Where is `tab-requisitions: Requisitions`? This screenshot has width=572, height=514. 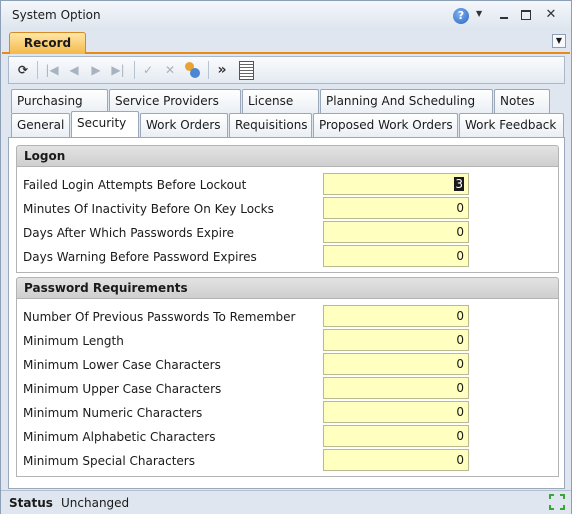 tab-requisitions: Requisitions is located at coordinates (270, 125).